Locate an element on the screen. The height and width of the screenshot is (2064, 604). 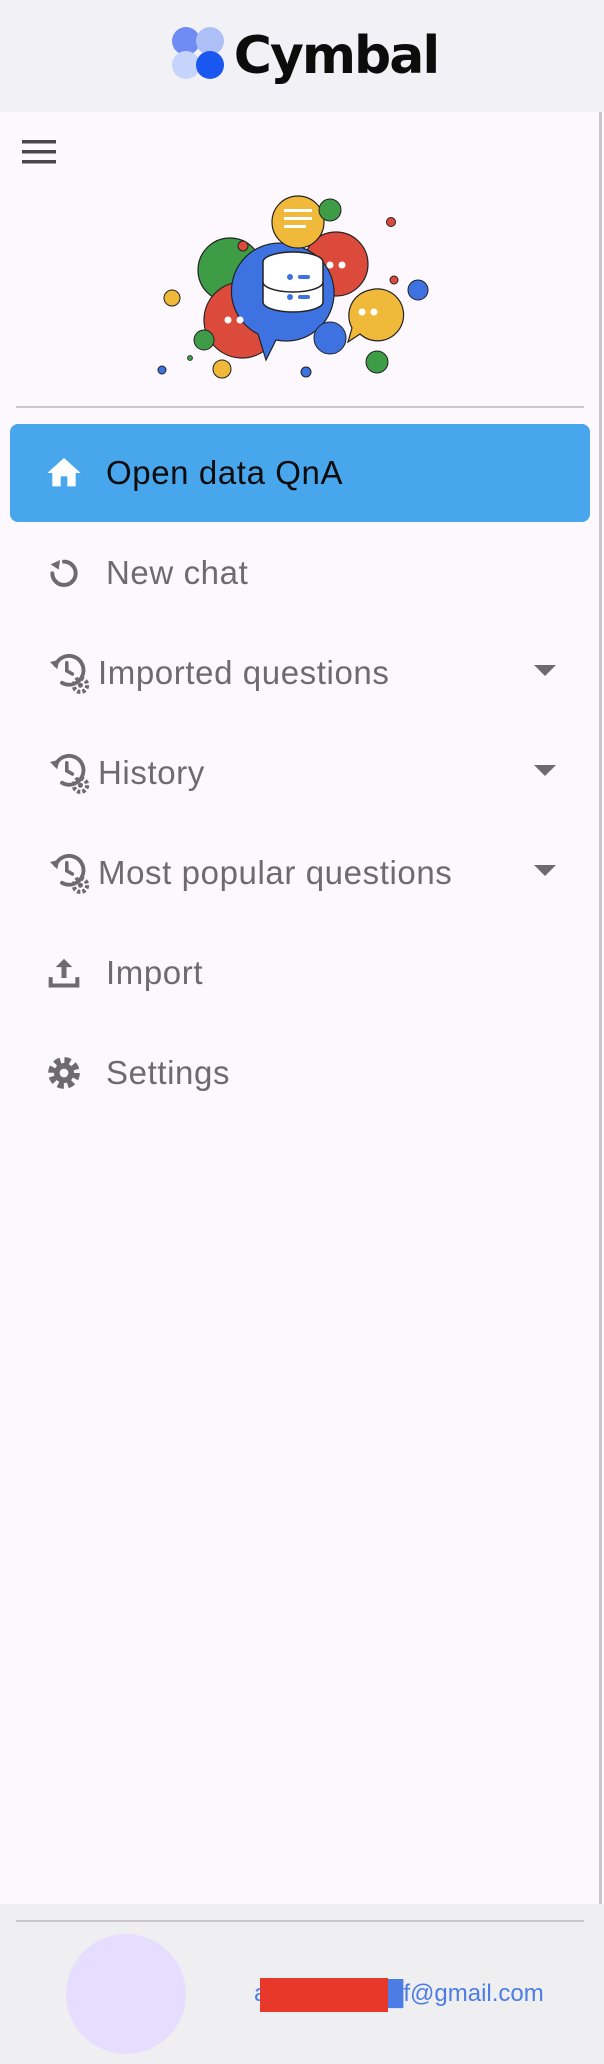
drawer-edge is located at coordinates (600, 1008).